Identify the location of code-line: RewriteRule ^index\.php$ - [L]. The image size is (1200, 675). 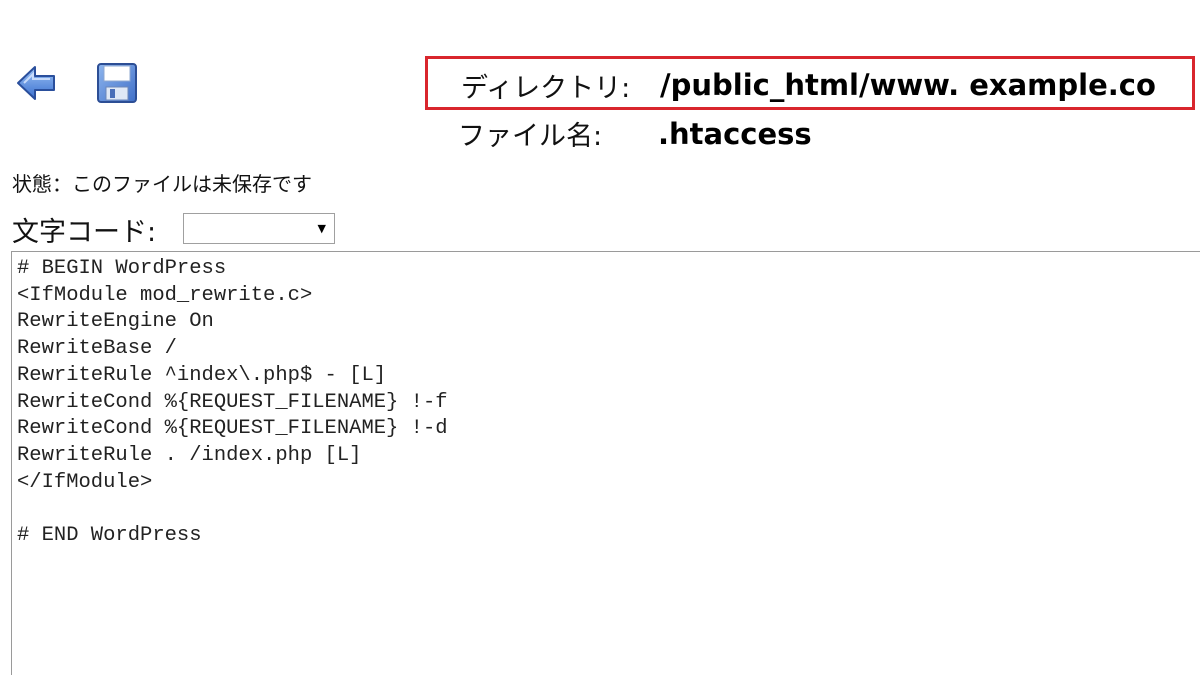
(202, 375).